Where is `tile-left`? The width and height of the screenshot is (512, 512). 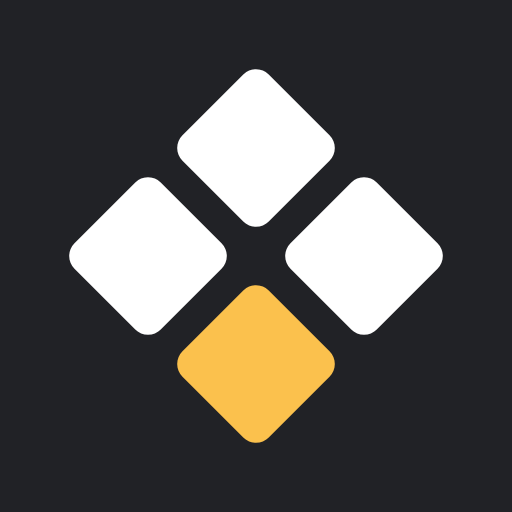 tile-left is located at coordinates (148, 256).